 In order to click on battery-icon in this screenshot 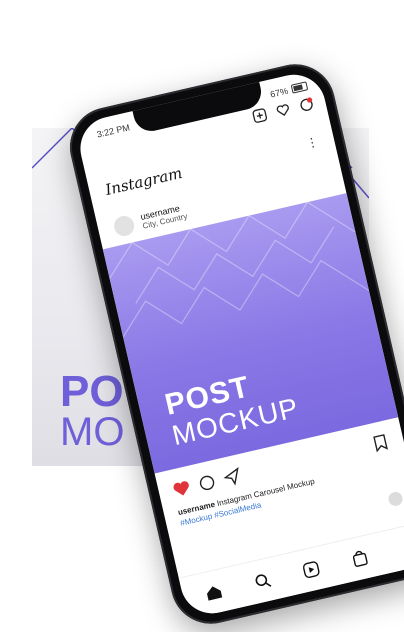, I will do `click(299, 87)`.